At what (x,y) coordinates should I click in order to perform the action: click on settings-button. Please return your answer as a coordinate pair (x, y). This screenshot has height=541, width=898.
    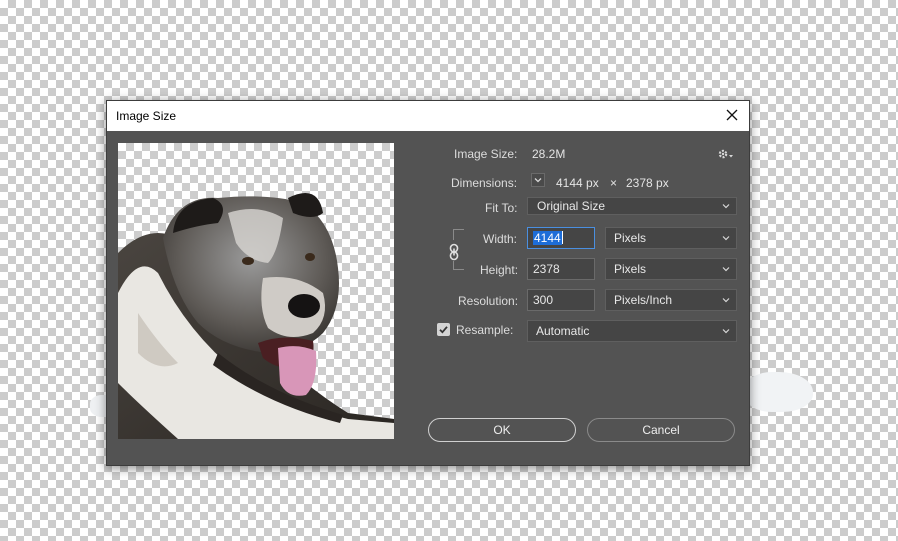
    Looking at the image, I should click on (726, 154).